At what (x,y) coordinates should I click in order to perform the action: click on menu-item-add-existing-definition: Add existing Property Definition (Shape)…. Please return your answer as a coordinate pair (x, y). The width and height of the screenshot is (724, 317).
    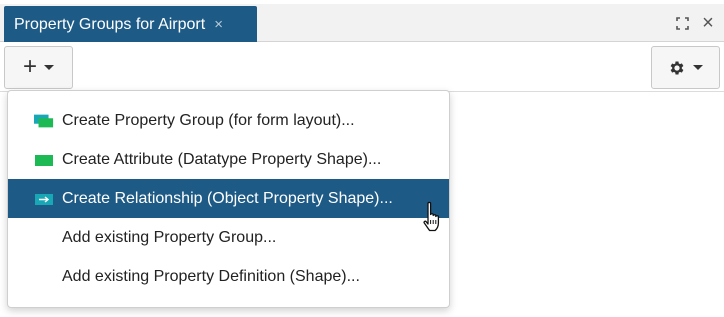
    Looking at the image, I should click on (228, 276).